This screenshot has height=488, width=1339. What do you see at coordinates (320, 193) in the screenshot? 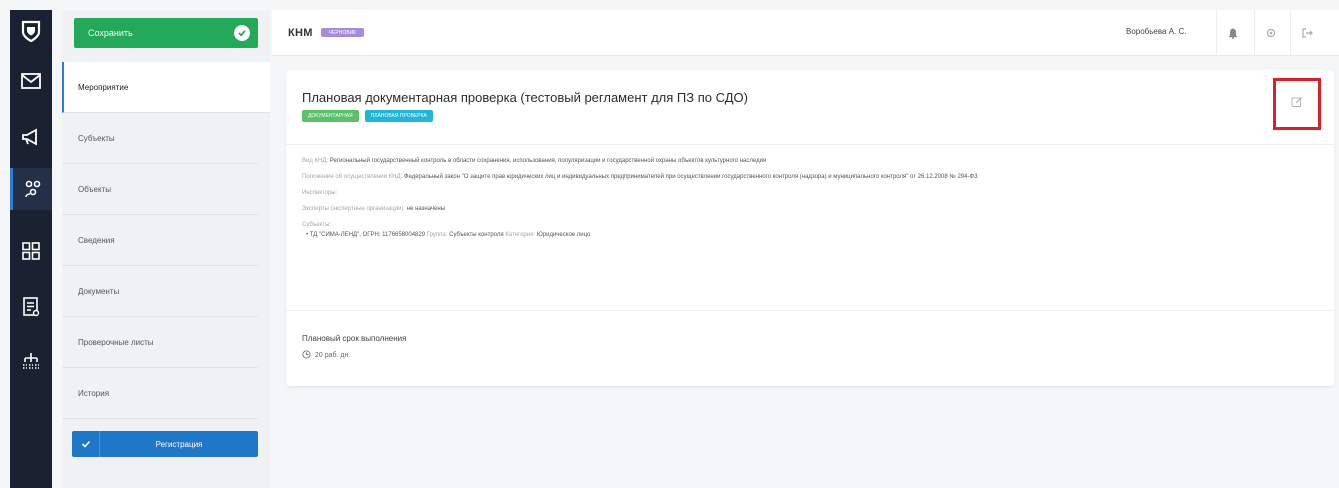
I see `detail-inspectors-key: Инспекторы:` at bounding box center [320, 193].